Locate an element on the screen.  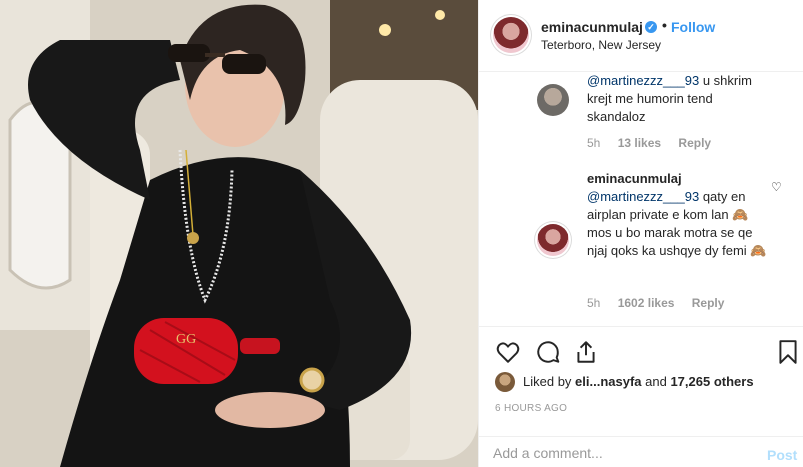
author-username: eminacunmulaj is located at coordinates (592, 27).